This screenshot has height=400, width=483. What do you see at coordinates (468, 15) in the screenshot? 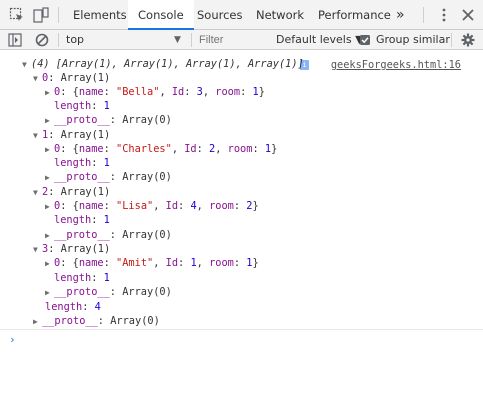
I see `close-icon` at bounding box center [468, 15].